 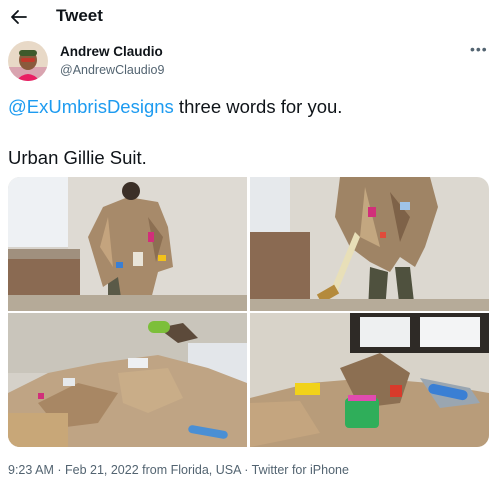 I want to click on arrow-left-icon, so click(x=19, y=17).